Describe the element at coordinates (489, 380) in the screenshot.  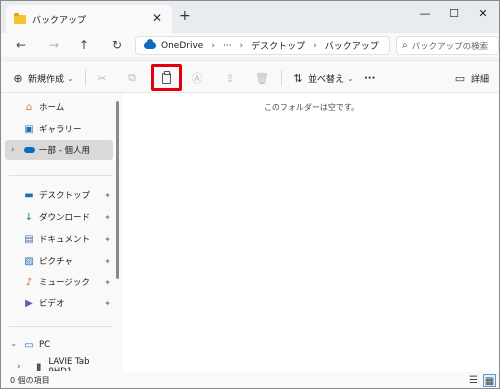
I see `tiles-view-button: ▦` at that location.